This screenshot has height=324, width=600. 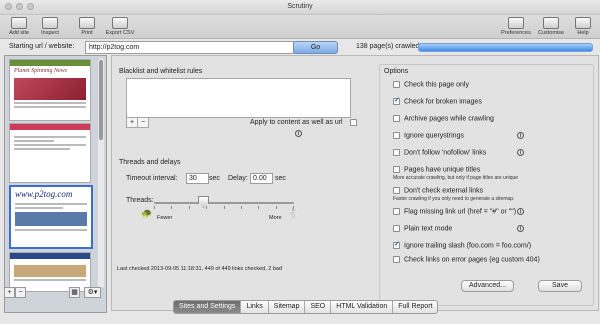 What do you see at coordinates (140, 200) in the screenshot?
I see `threads-label: Threads:` at bounding box center [140, 200].